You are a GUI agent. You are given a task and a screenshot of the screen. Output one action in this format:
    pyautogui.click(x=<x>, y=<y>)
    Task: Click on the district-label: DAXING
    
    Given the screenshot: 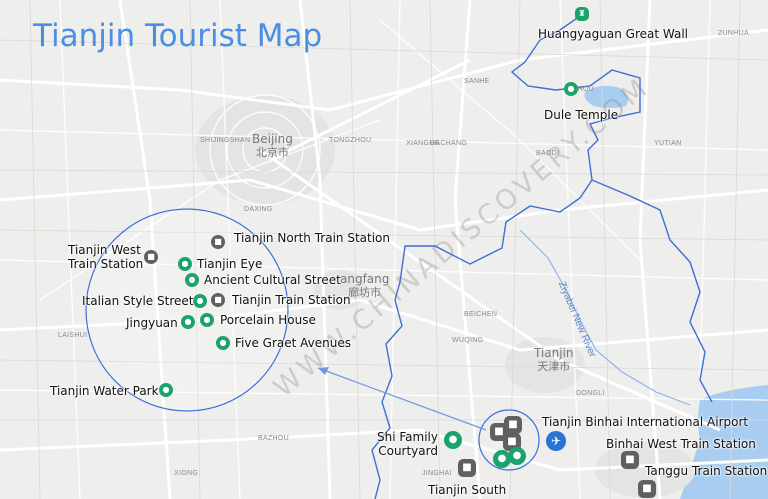 What is the action you would take?
    pyautogui.click(x=258, y=209)
    